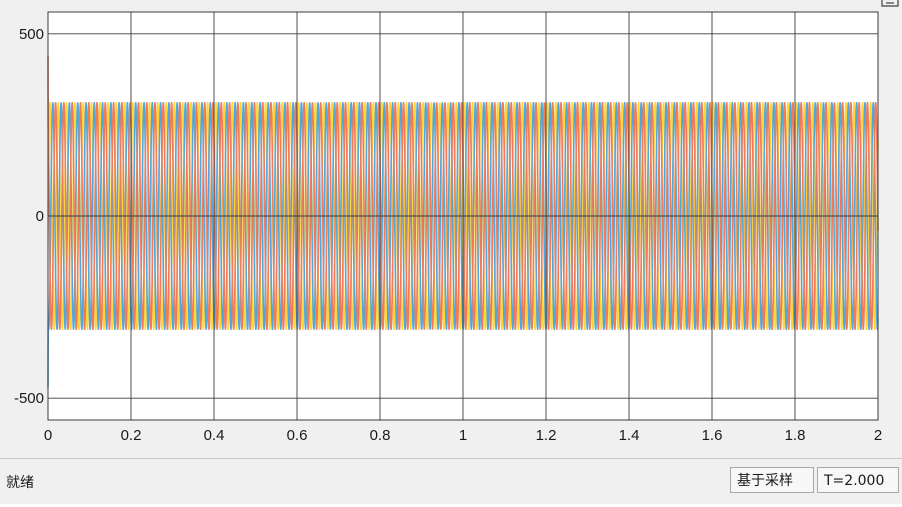 Image resolution: width=902 pixels, height=507 pixels. I want to click on x-tick-label: 2, so click(878, 435).